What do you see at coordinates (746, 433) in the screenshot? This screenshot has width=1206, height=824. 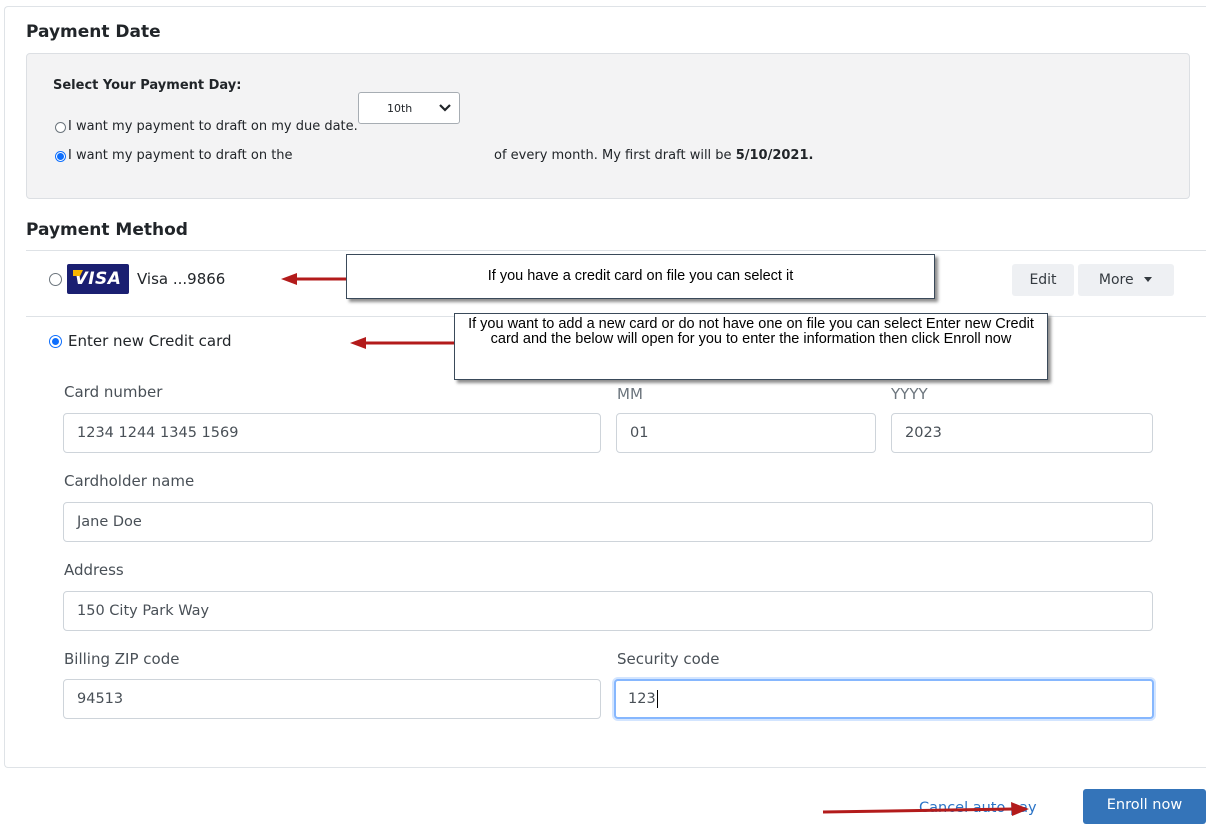 I see `month-input: 01` at bounding box center [746, 433].